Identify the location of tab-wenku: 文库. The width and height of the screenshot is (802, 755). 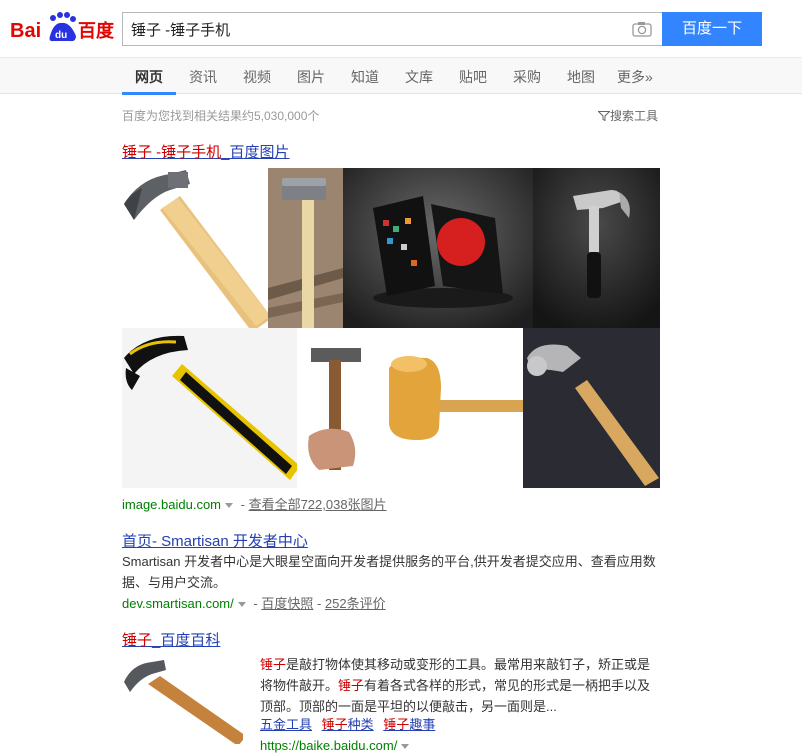
(419, 77).